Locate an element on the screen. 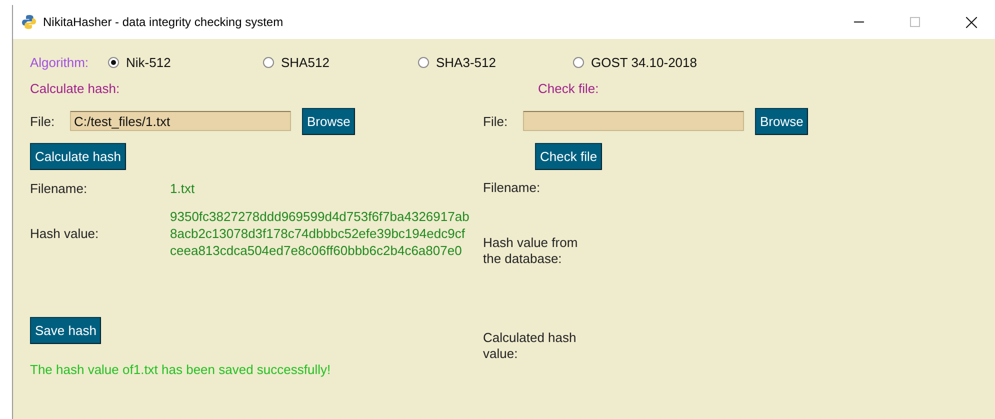  database-hash-label: Hash value from the database: is located at coordinates (531, 251).